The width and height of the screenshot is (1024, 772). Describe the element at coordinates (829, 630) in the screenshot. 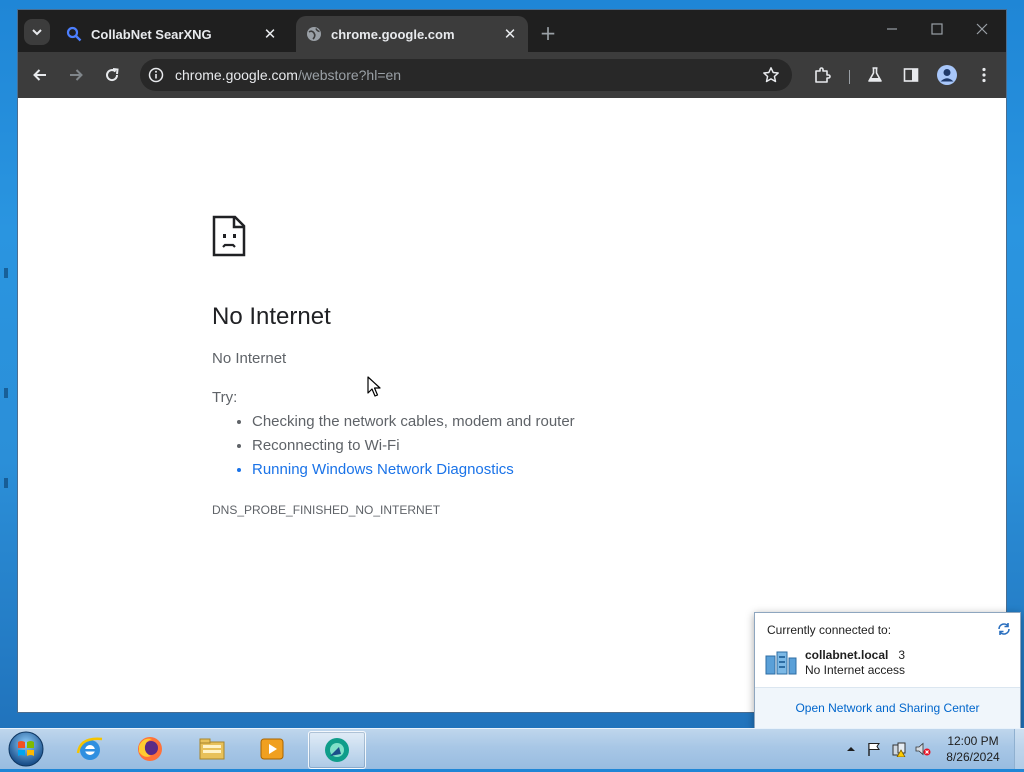

I see `flyout-header: Currently connected to:` at that location.